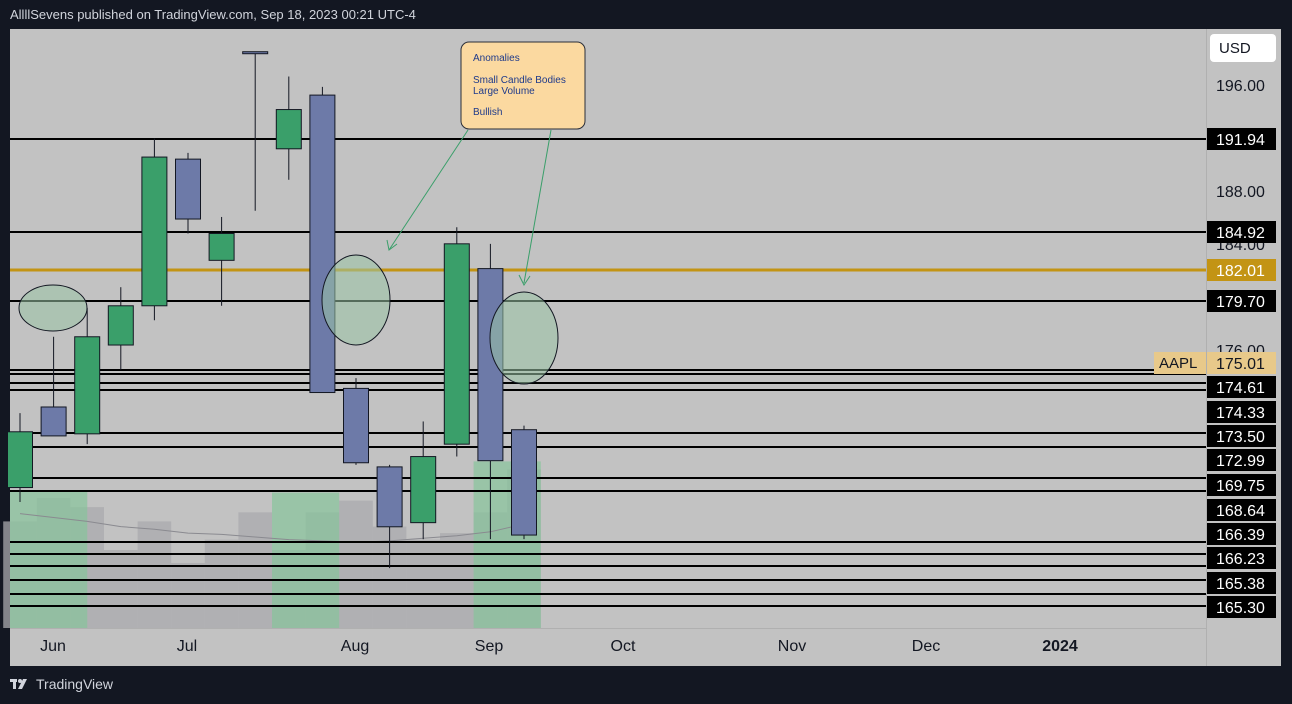  What do you see at coordinates (537, 206) in the screenshot?
I see `annotation-arrow-right` at bounding box center [537, 206].